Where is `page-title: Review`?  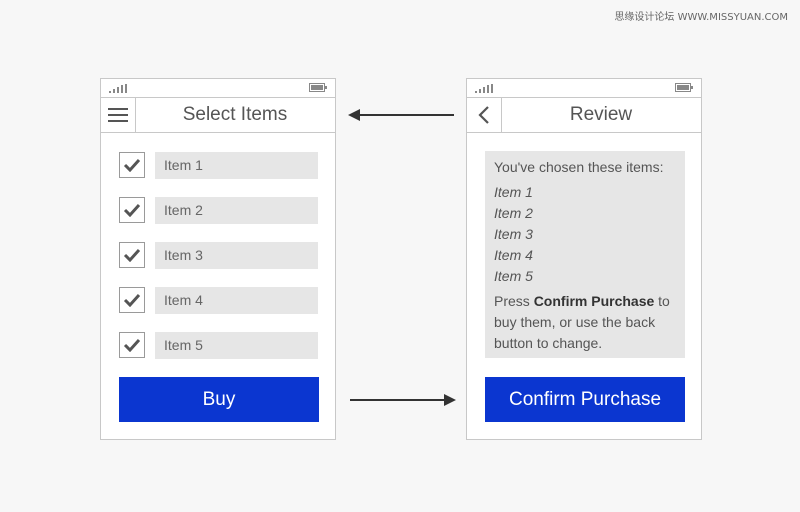
page-title: Review is located at coordinates (601, 114).